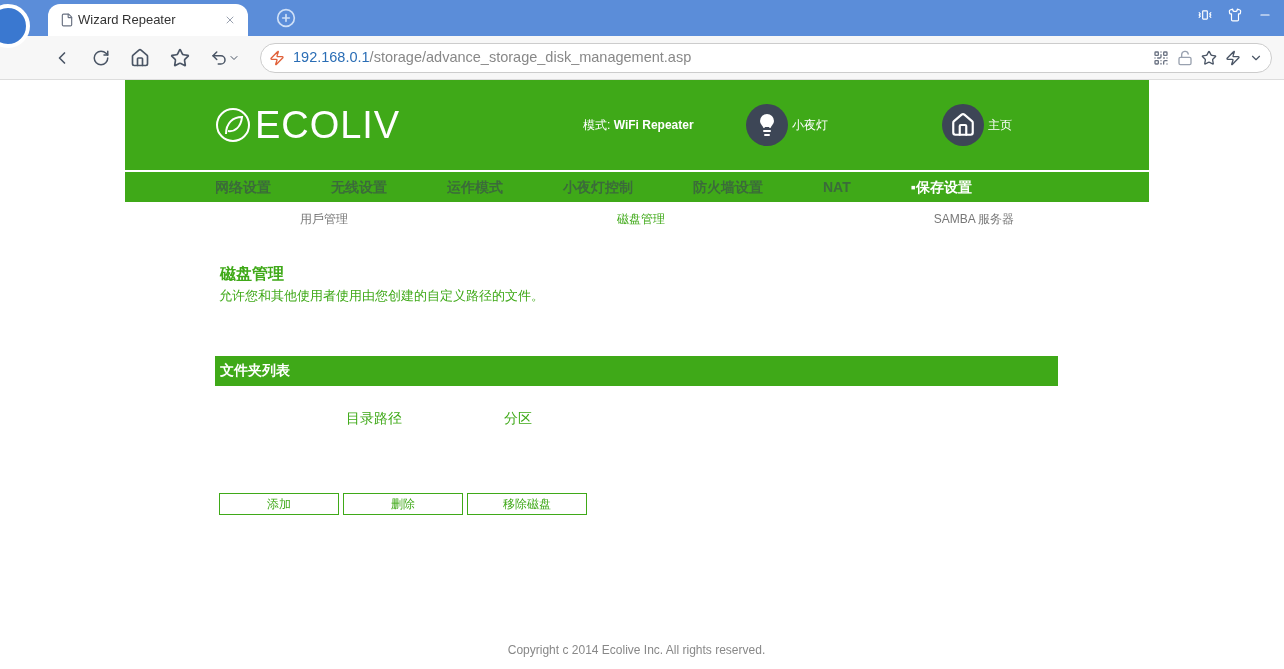 The image size is (1284, 669). I want to click on night-light-icon, so click(766, 125).